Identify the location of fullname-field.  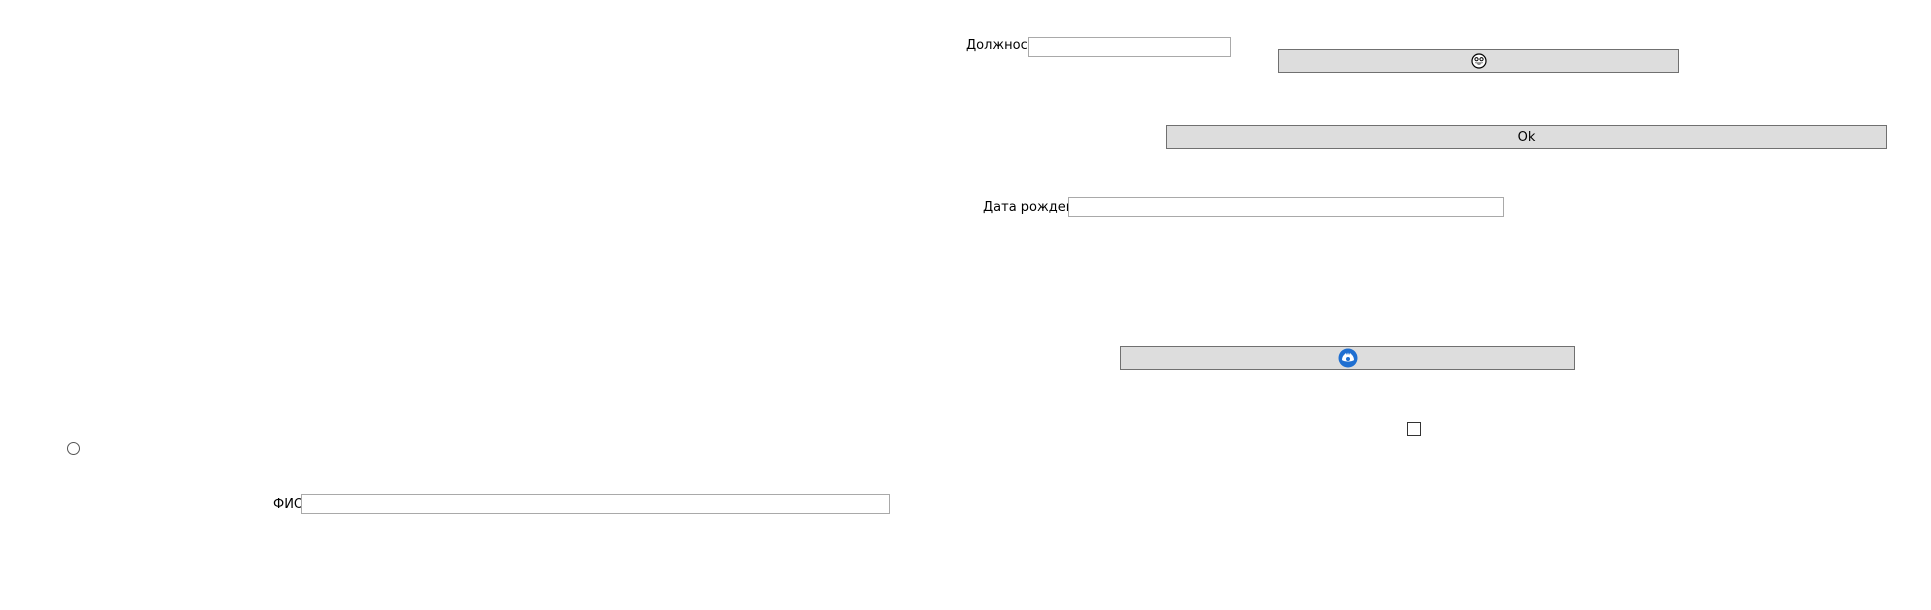
(595, 504).